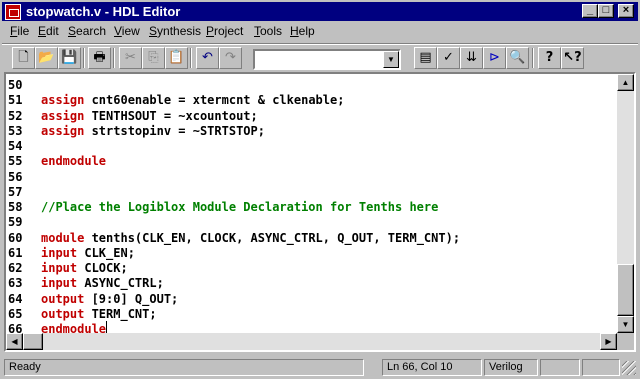  I want to click on code-line: 59, so click(311, 222).